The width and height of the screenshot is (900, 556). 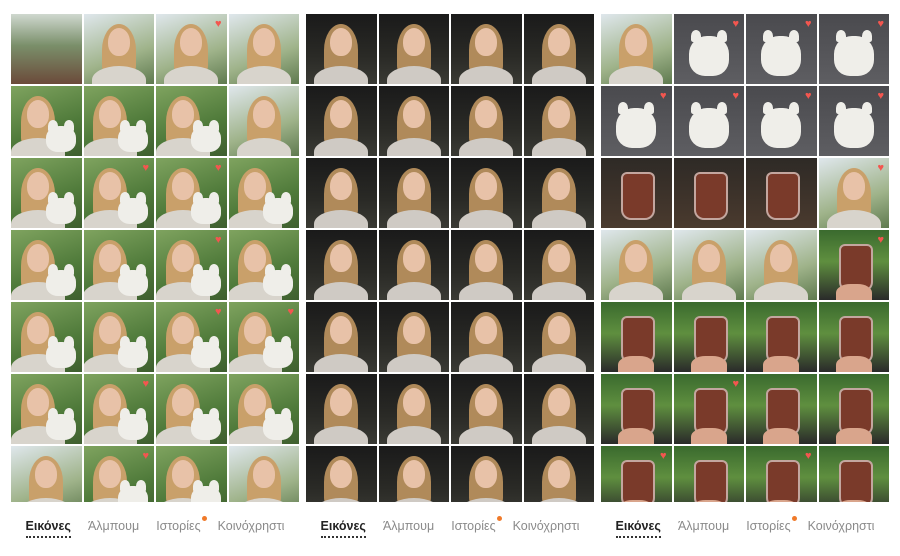 I want to click on bottom-tab-bar: Εικόνες Άλμπουμ Ιστορίες Κοινόχρηστι, so click(x=155, y=526).